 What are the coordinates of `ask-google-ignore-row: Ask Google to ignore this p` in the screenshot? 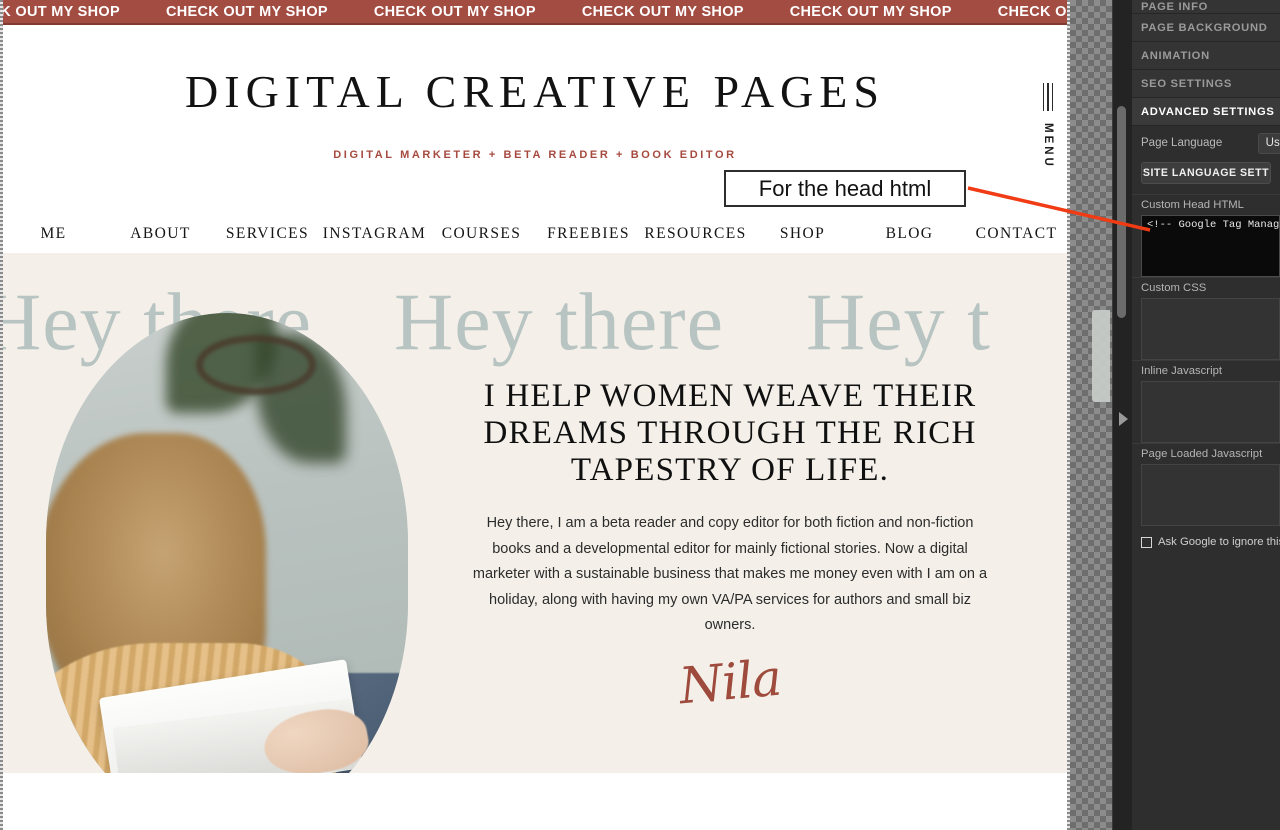 It's located at (1206, 537).